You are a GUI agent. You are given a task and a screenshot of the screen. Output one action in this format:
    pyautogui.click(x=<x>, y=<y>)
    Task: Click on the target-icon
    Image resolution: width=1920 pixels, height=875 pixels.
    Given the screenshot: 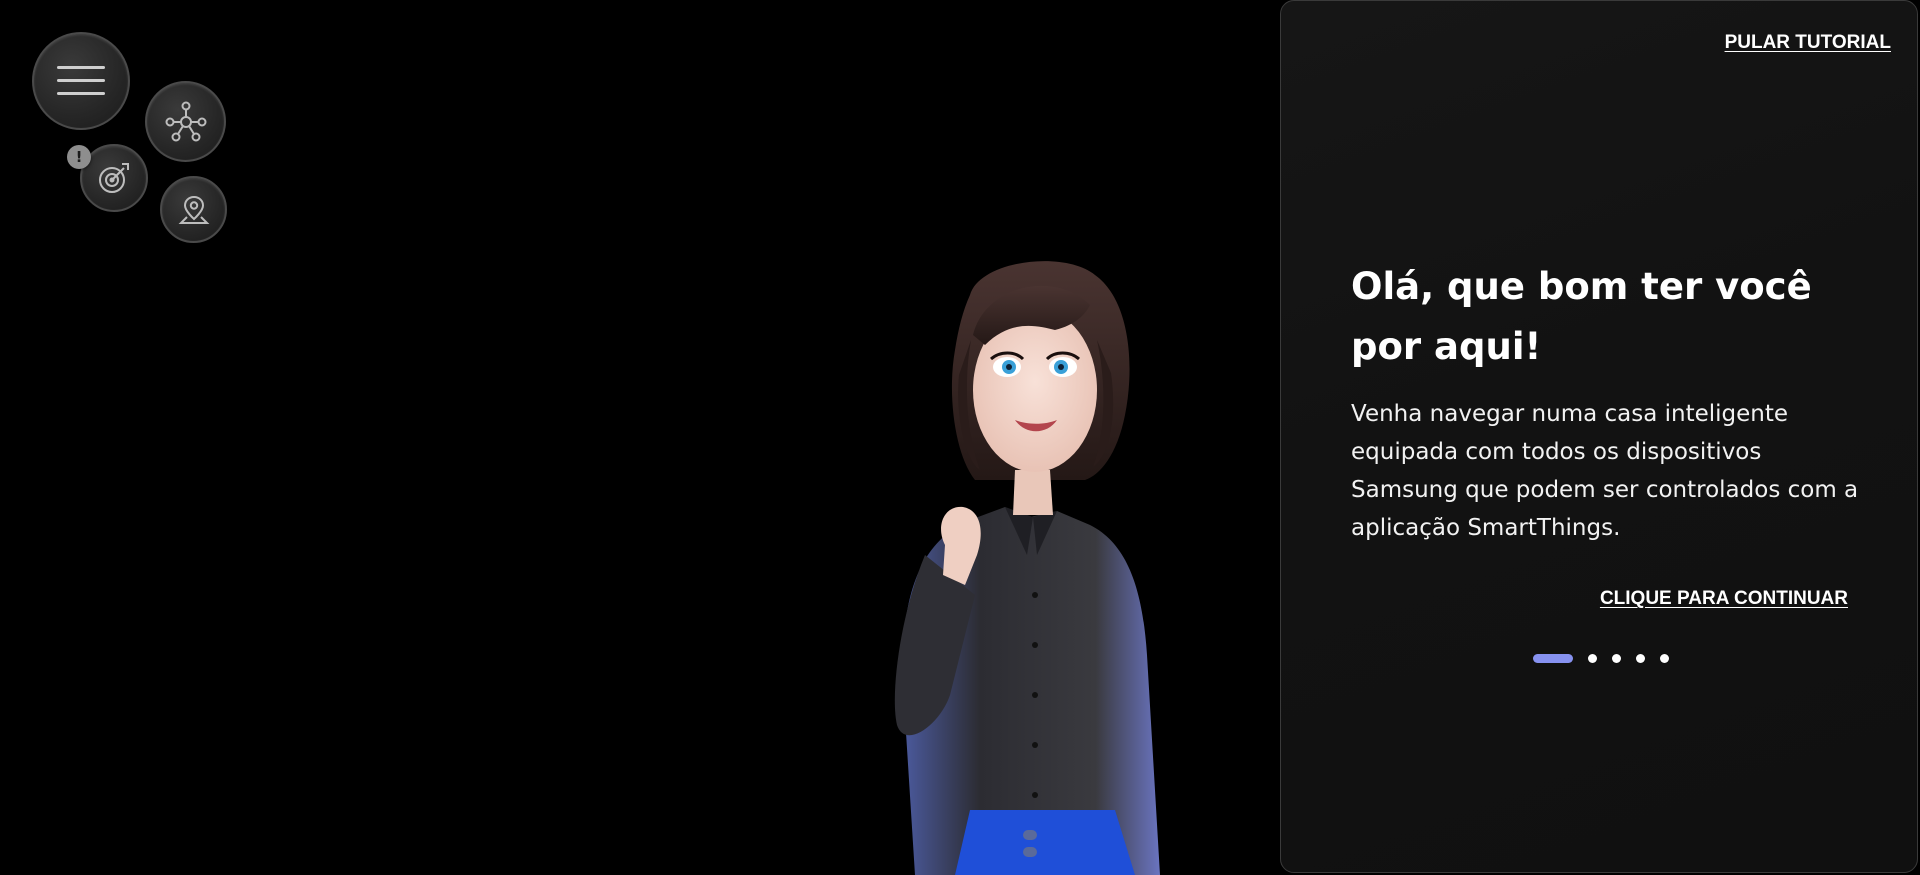 What is the action you would take?
    pyautogui.click(x=114, y=178)
    